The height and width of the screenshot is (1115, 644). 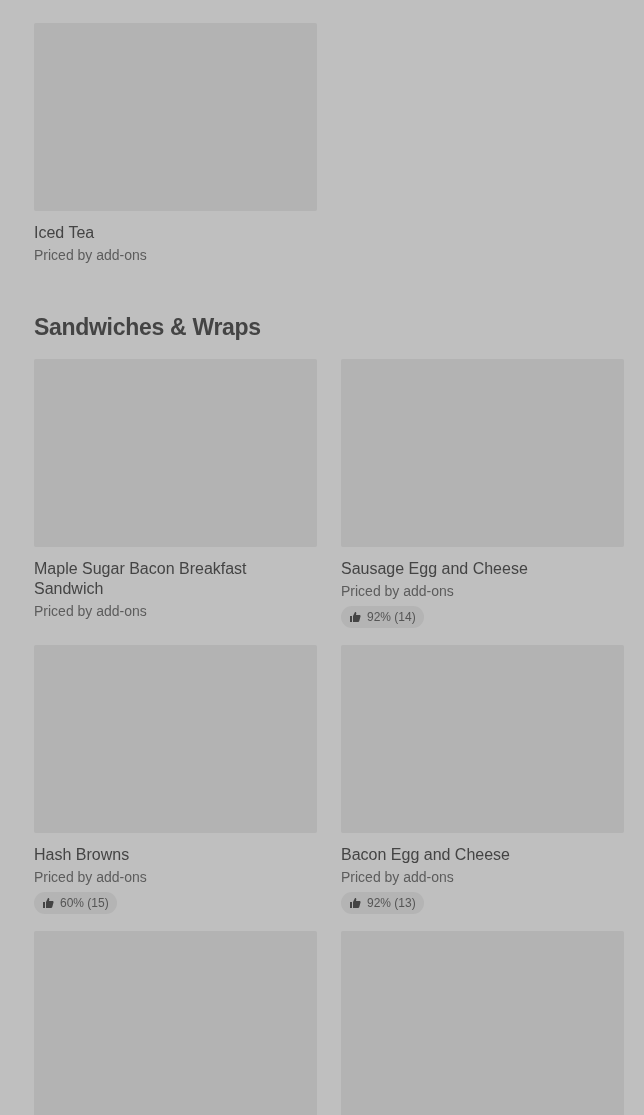 I want to click on item-name: Maple Sugar Bacon Breakfast Sandwich, so click(x=141, y=579).